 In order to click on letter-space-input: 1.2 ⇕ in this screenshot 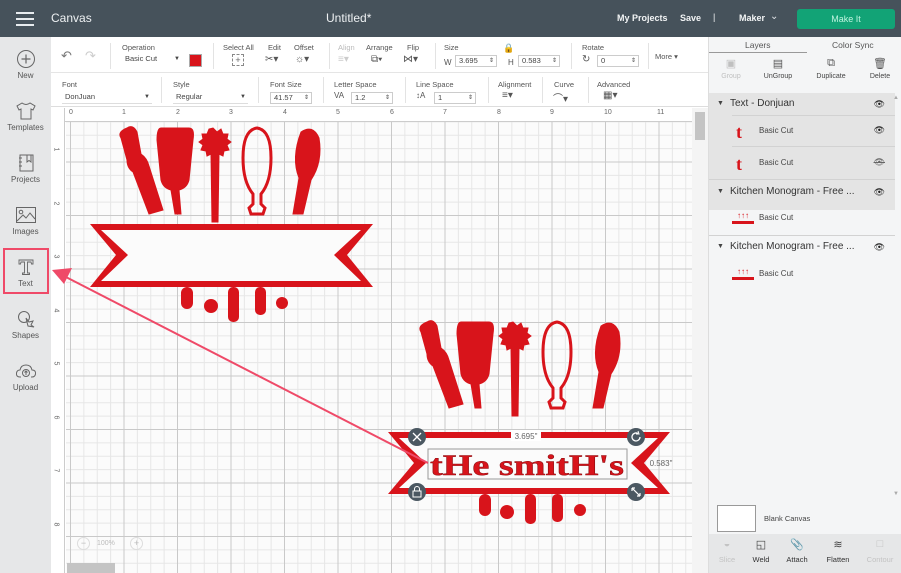, I will do `click(372, 98)`.